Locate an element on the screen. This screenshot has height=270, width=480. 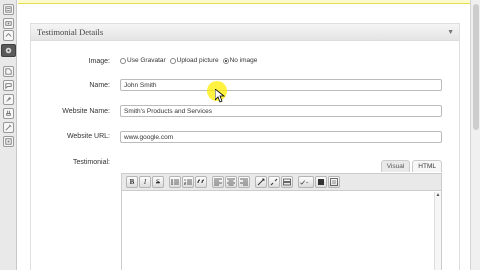
align-center-icon is located at coordinates (231, 182).